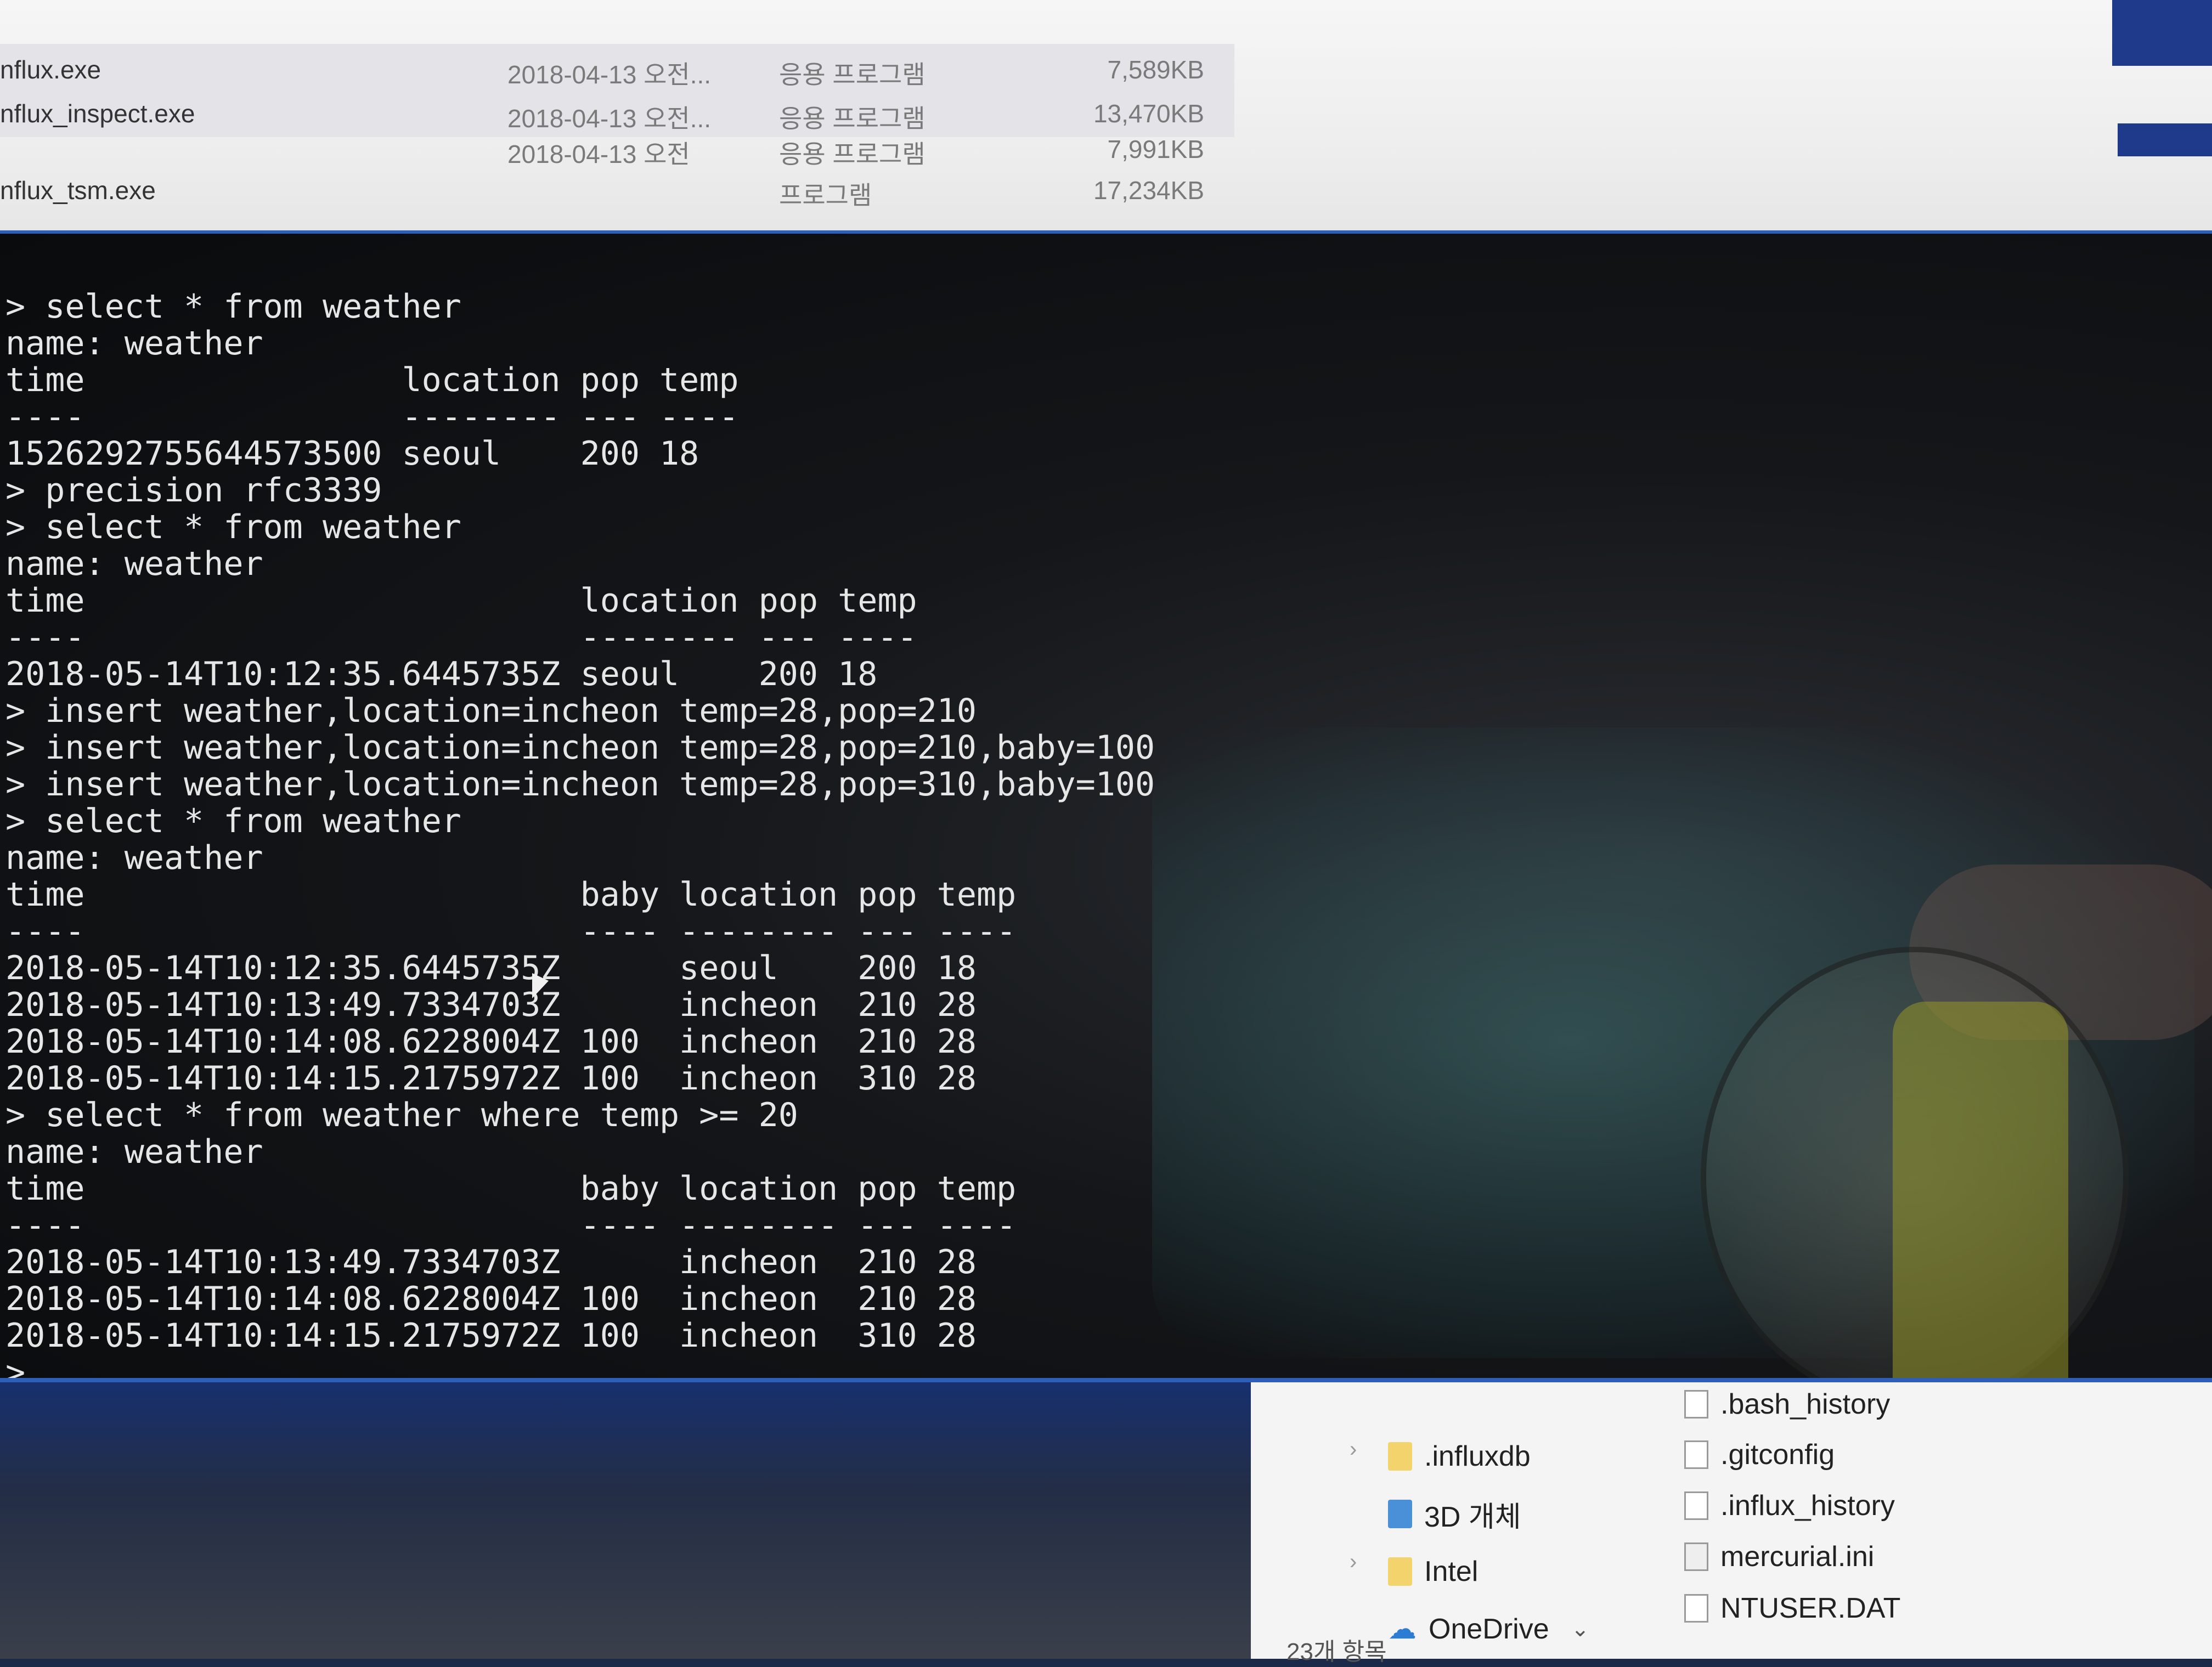  What do you see at coordinates (1808, 1506) in the screenshot?
I see `file-item-label: .influx_history` at bounding box center [1808, 1506].